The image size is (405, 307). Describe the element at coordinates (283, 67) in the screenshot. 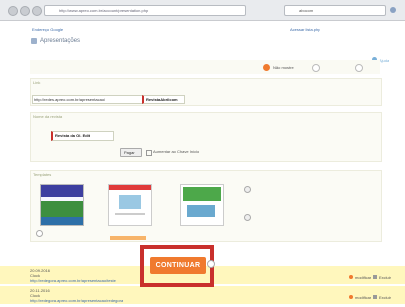

I see `radio1-label: Não mostre` at that location.